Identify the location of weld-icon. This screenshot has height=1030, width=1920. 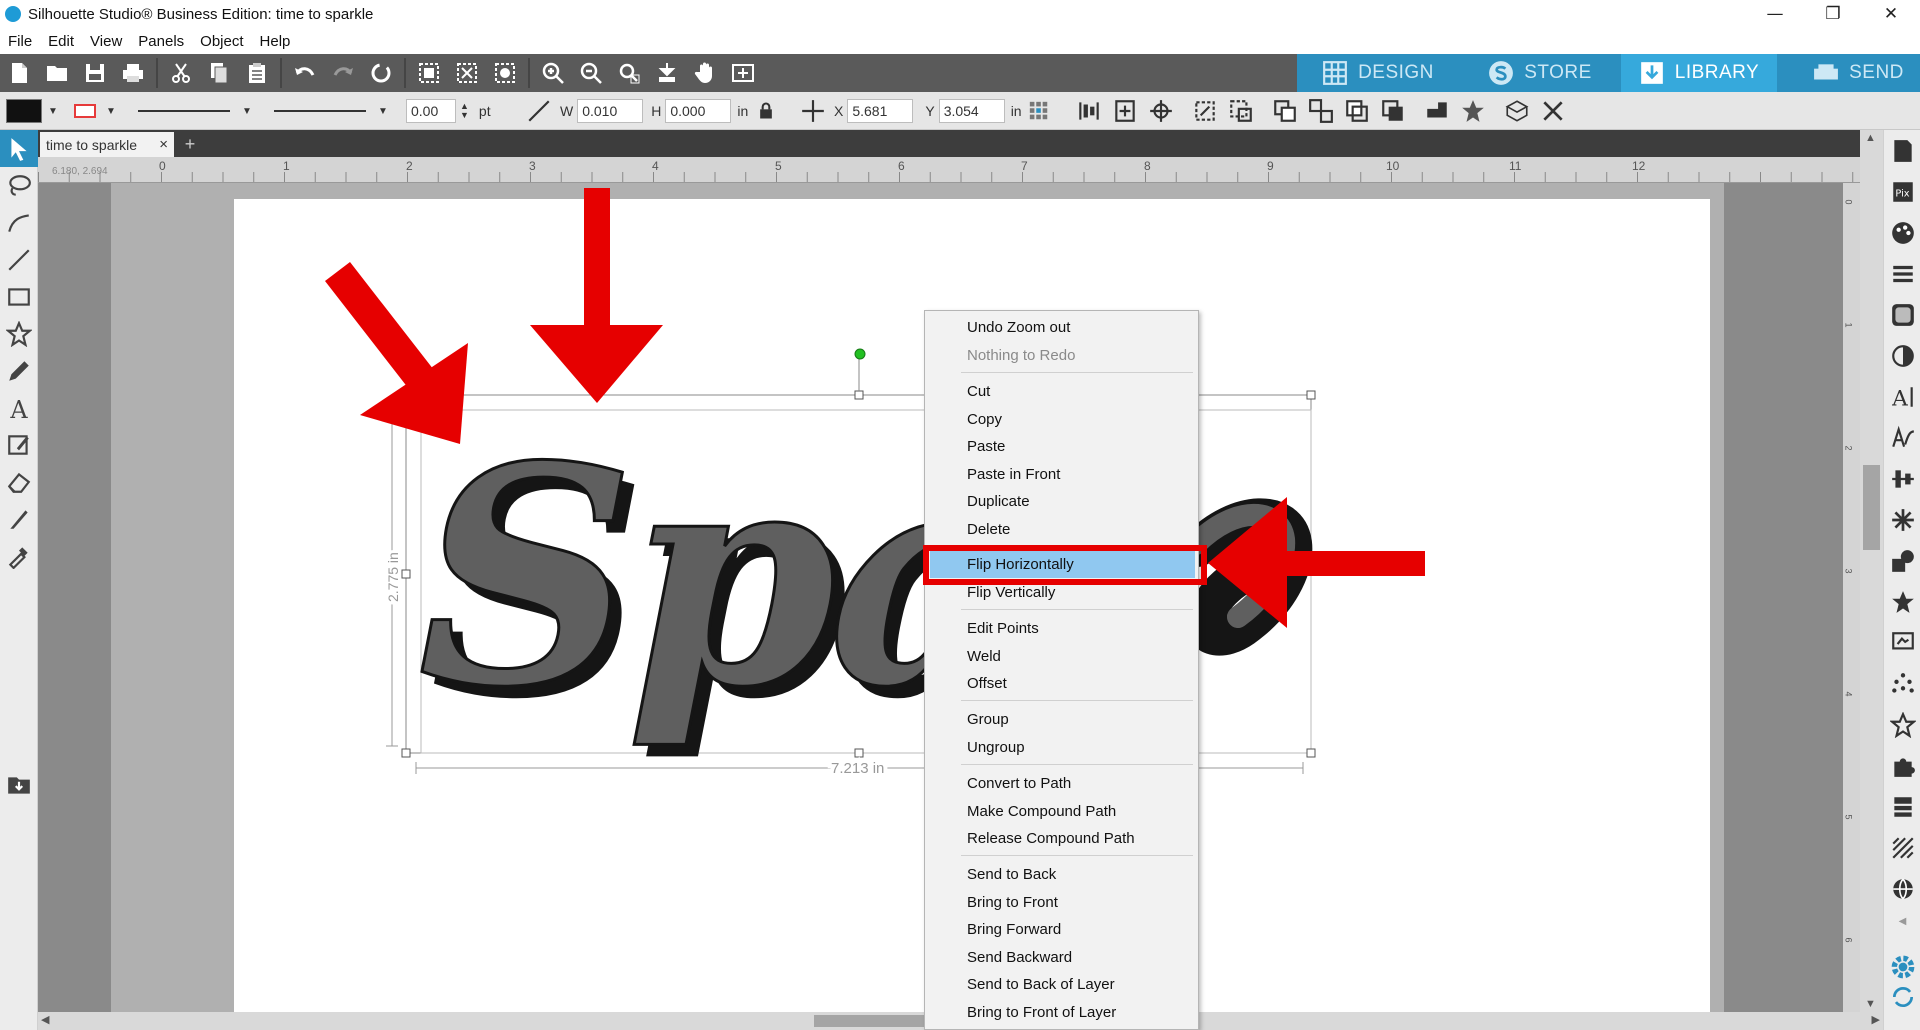
(1437, 111).